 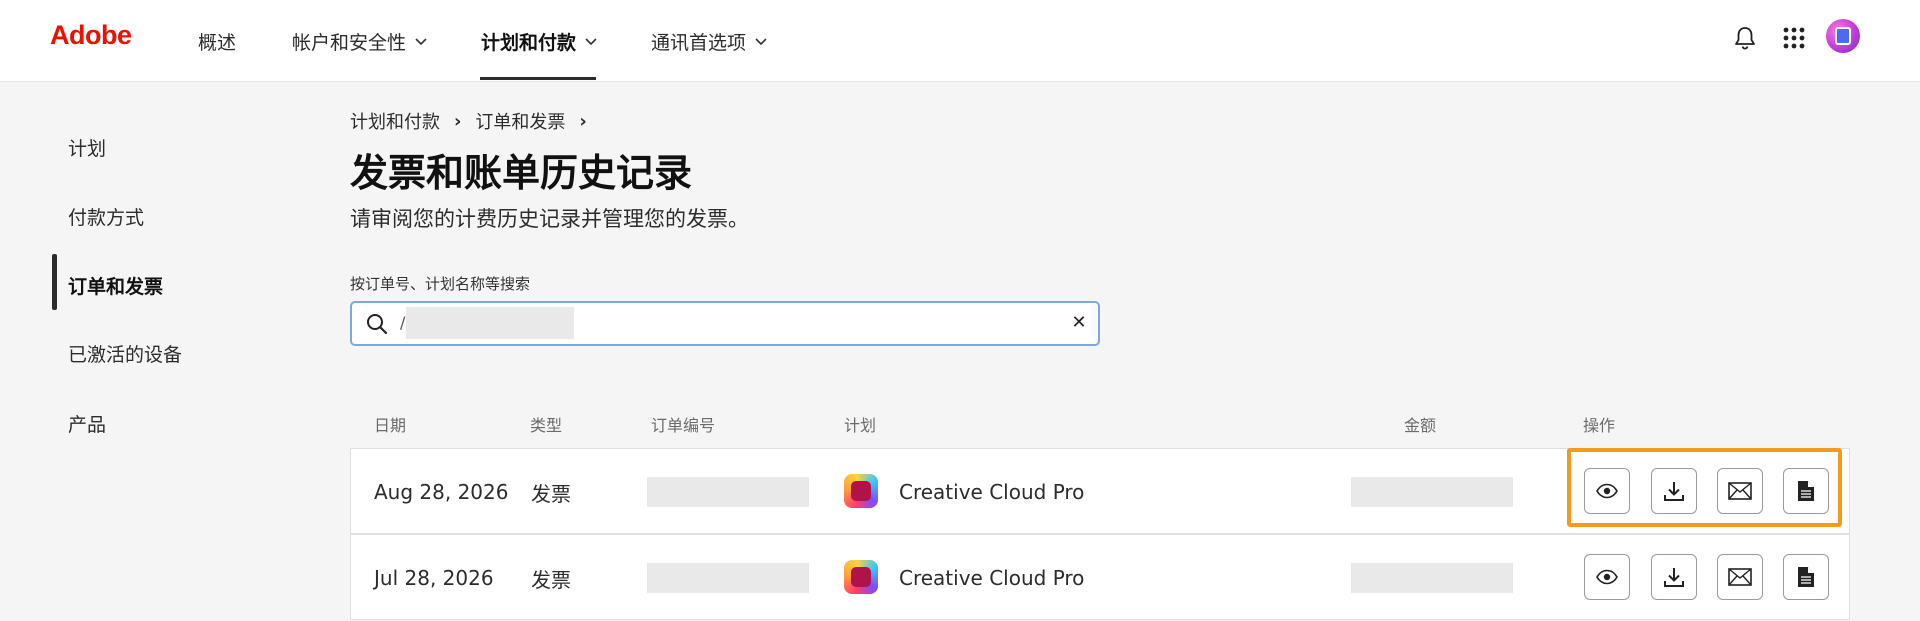 What do you see at coordinates (390, 425) in the screenshot?
I see `column-header-date: 日期` at bounding box center [390, 425].